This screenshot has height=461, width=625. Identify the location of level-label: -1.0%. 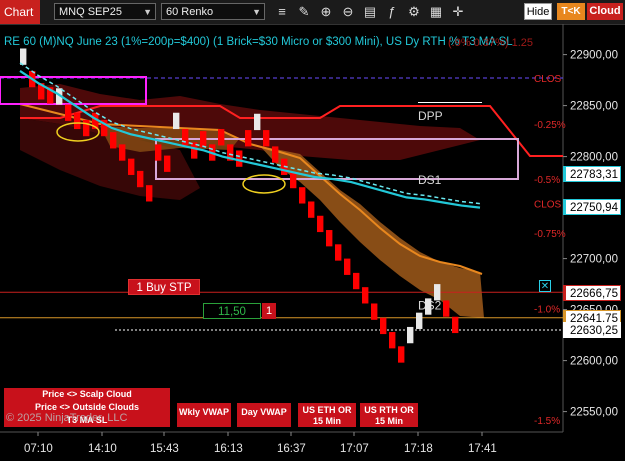
(547, 310).